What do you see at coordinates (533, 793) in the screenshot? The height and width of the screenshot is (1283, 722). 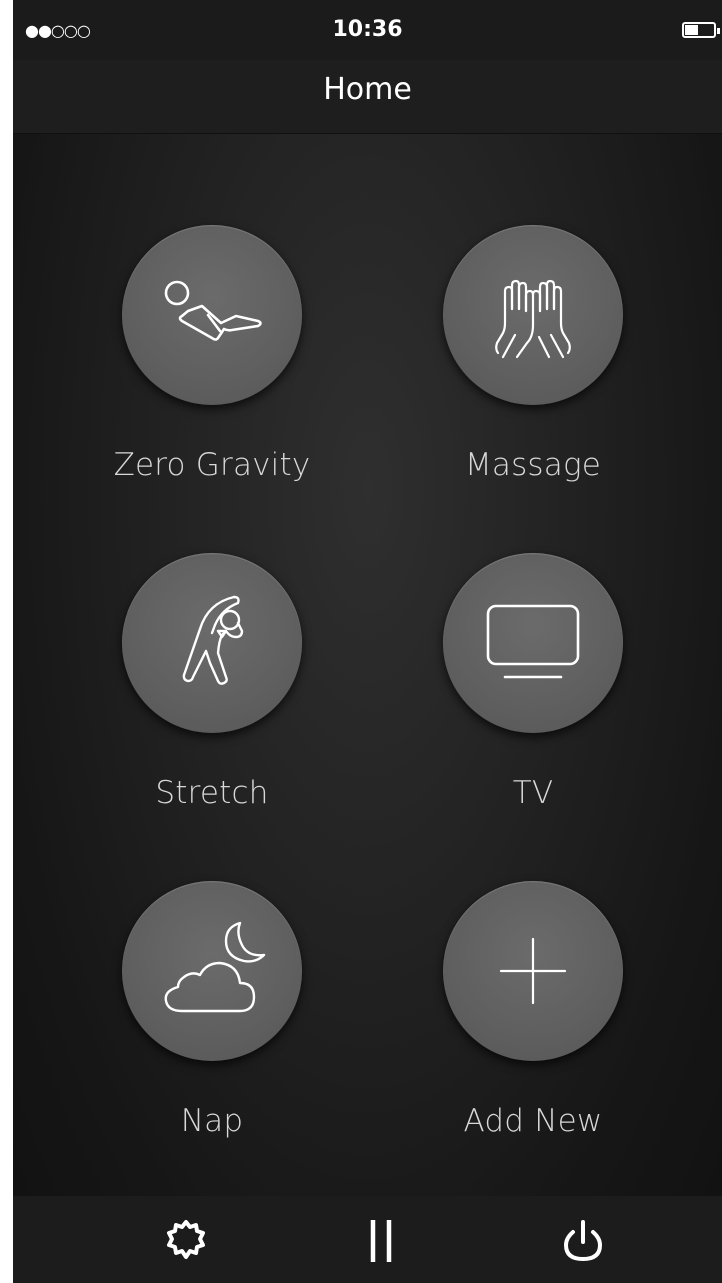 I see `tile-label: TV` at bounding box center [533, 793].